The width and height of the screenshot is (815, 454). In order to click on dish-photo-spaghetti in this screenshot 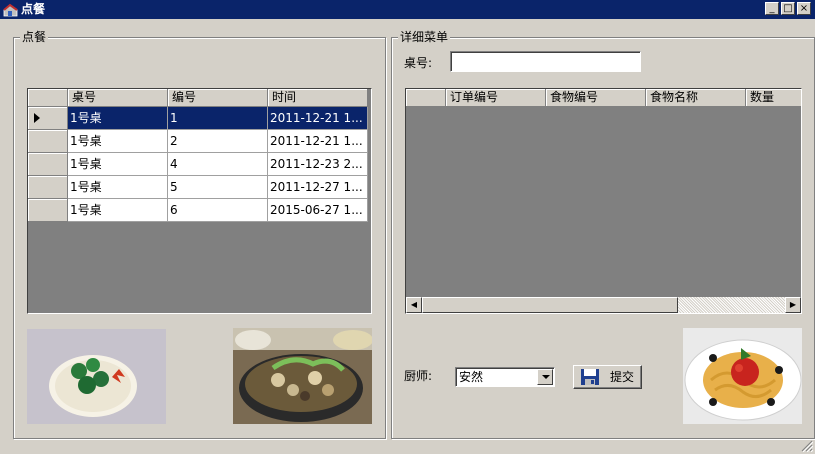, I will do `click(742, 376)`.